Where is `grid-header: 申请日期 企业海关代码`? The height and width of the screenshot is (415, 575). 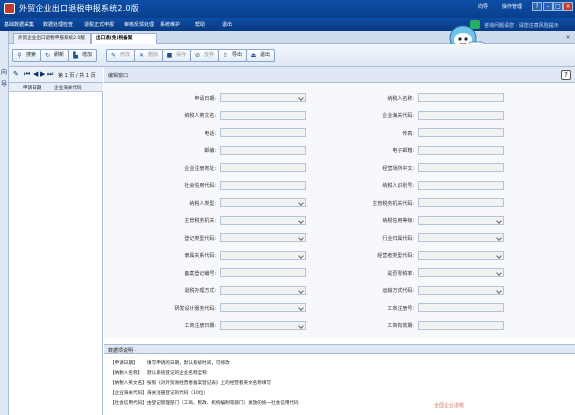 grid-header: 申请日期 企业海关代码 is located at coordinates (56, 87).